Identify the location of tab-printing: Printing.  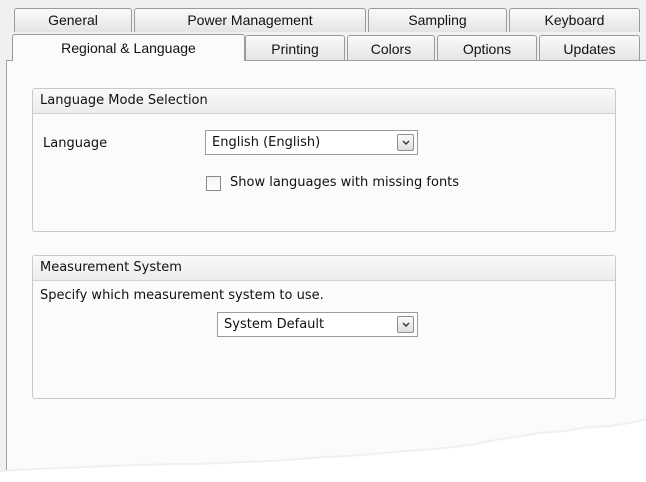
(295, 48).